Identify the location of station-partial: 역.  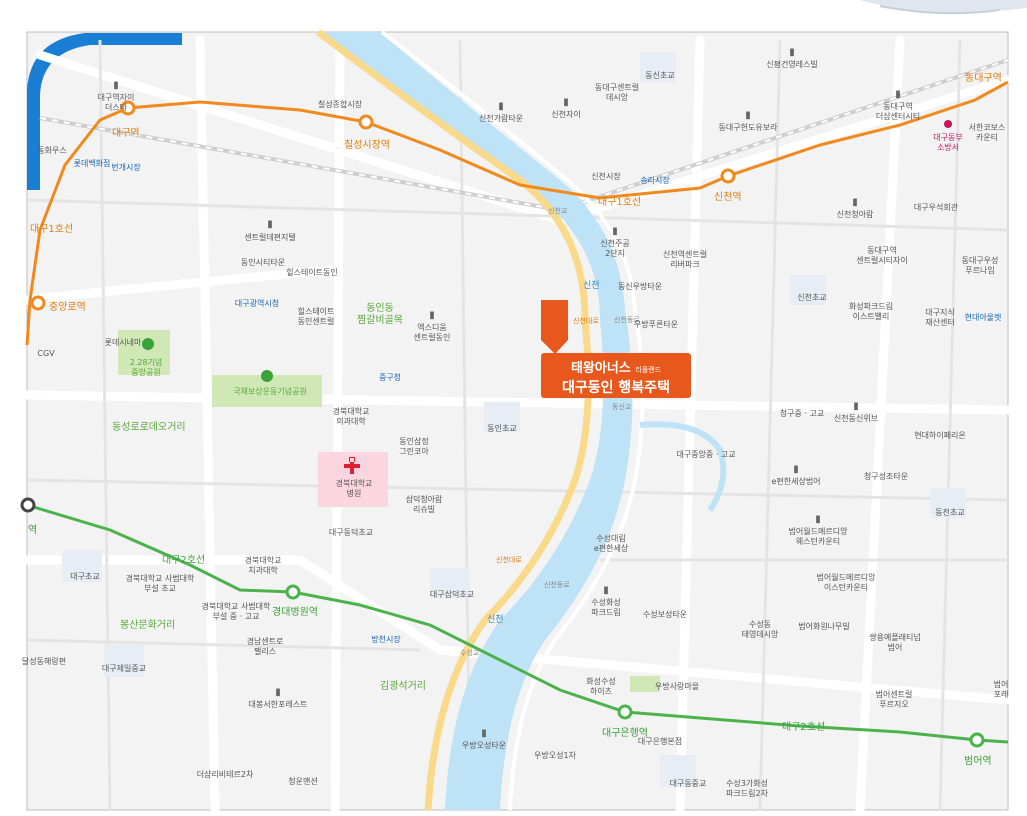
(32, 528).